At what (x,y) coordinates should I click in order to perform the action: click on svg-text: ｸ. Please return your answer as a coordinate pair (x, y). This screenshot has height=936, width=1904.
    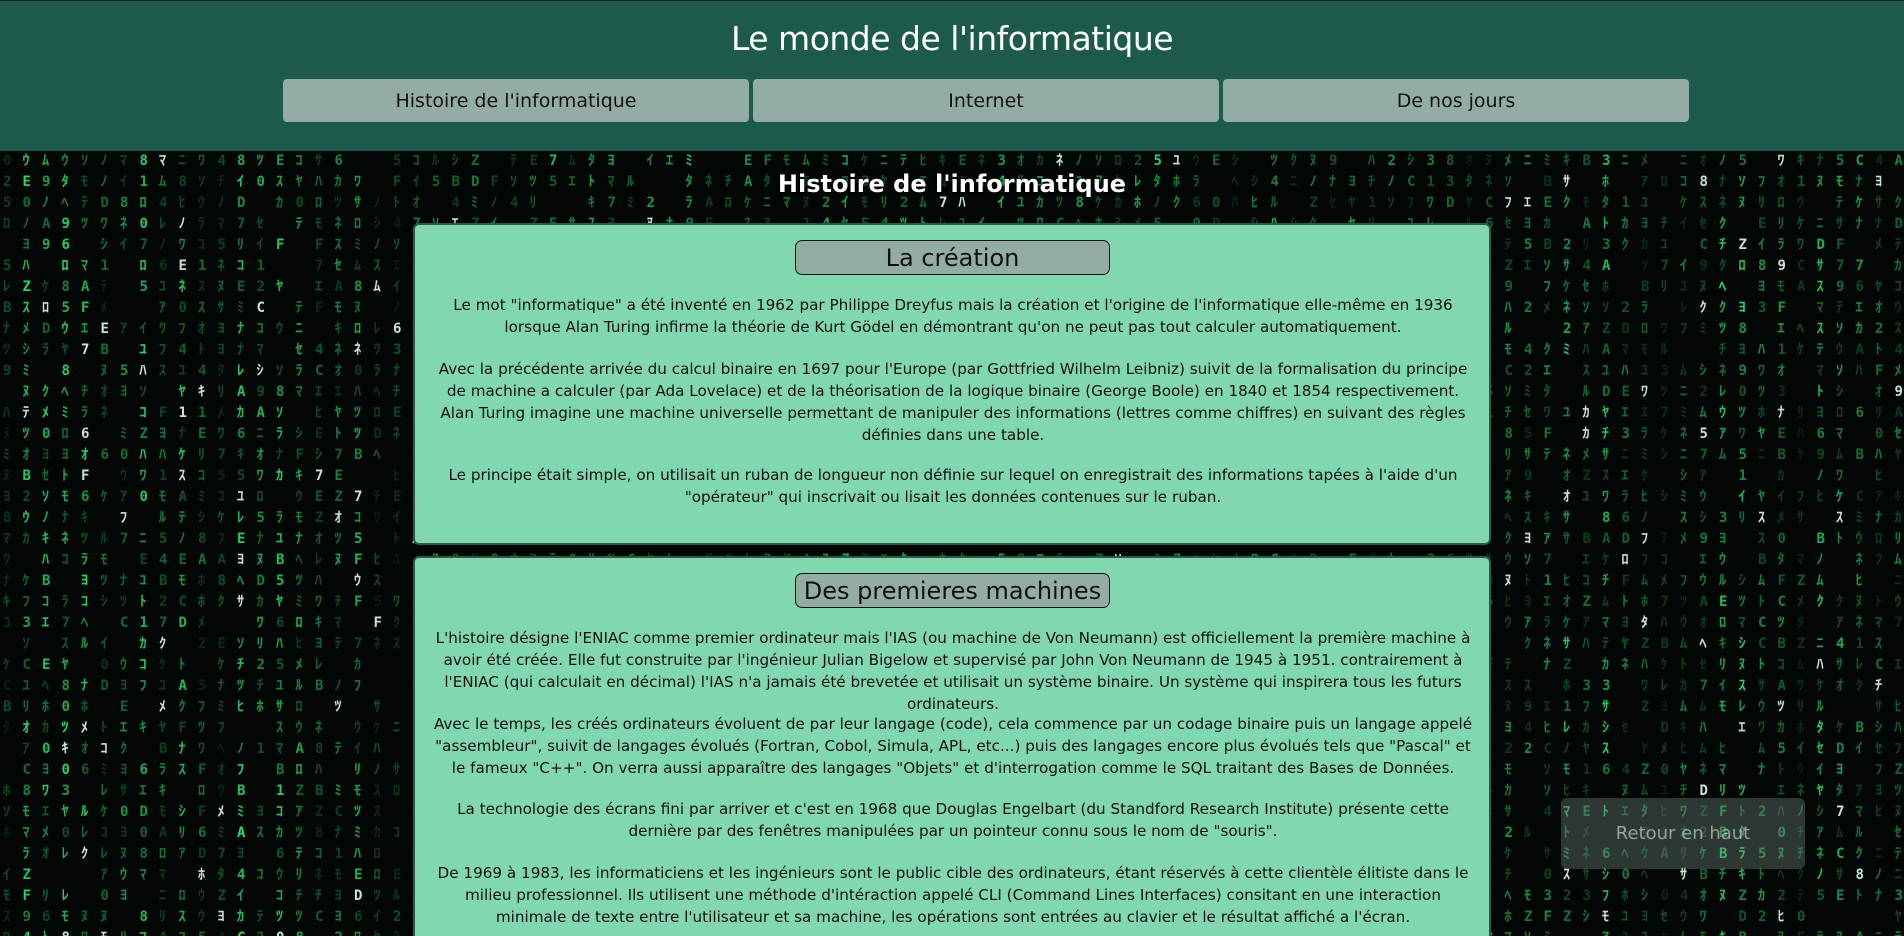
    Looking at the image, I should click on (221, 602).